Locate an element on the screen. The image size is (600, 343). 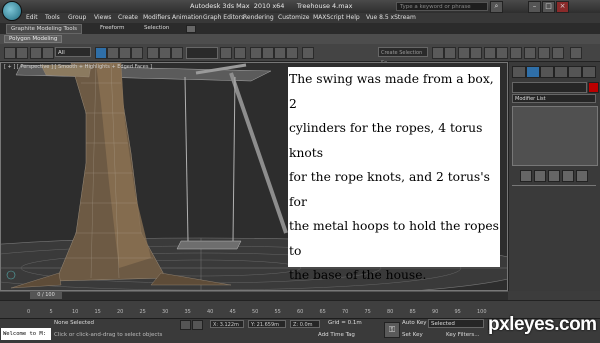
remove-modifier-icon is located at coordinates (568, 176).